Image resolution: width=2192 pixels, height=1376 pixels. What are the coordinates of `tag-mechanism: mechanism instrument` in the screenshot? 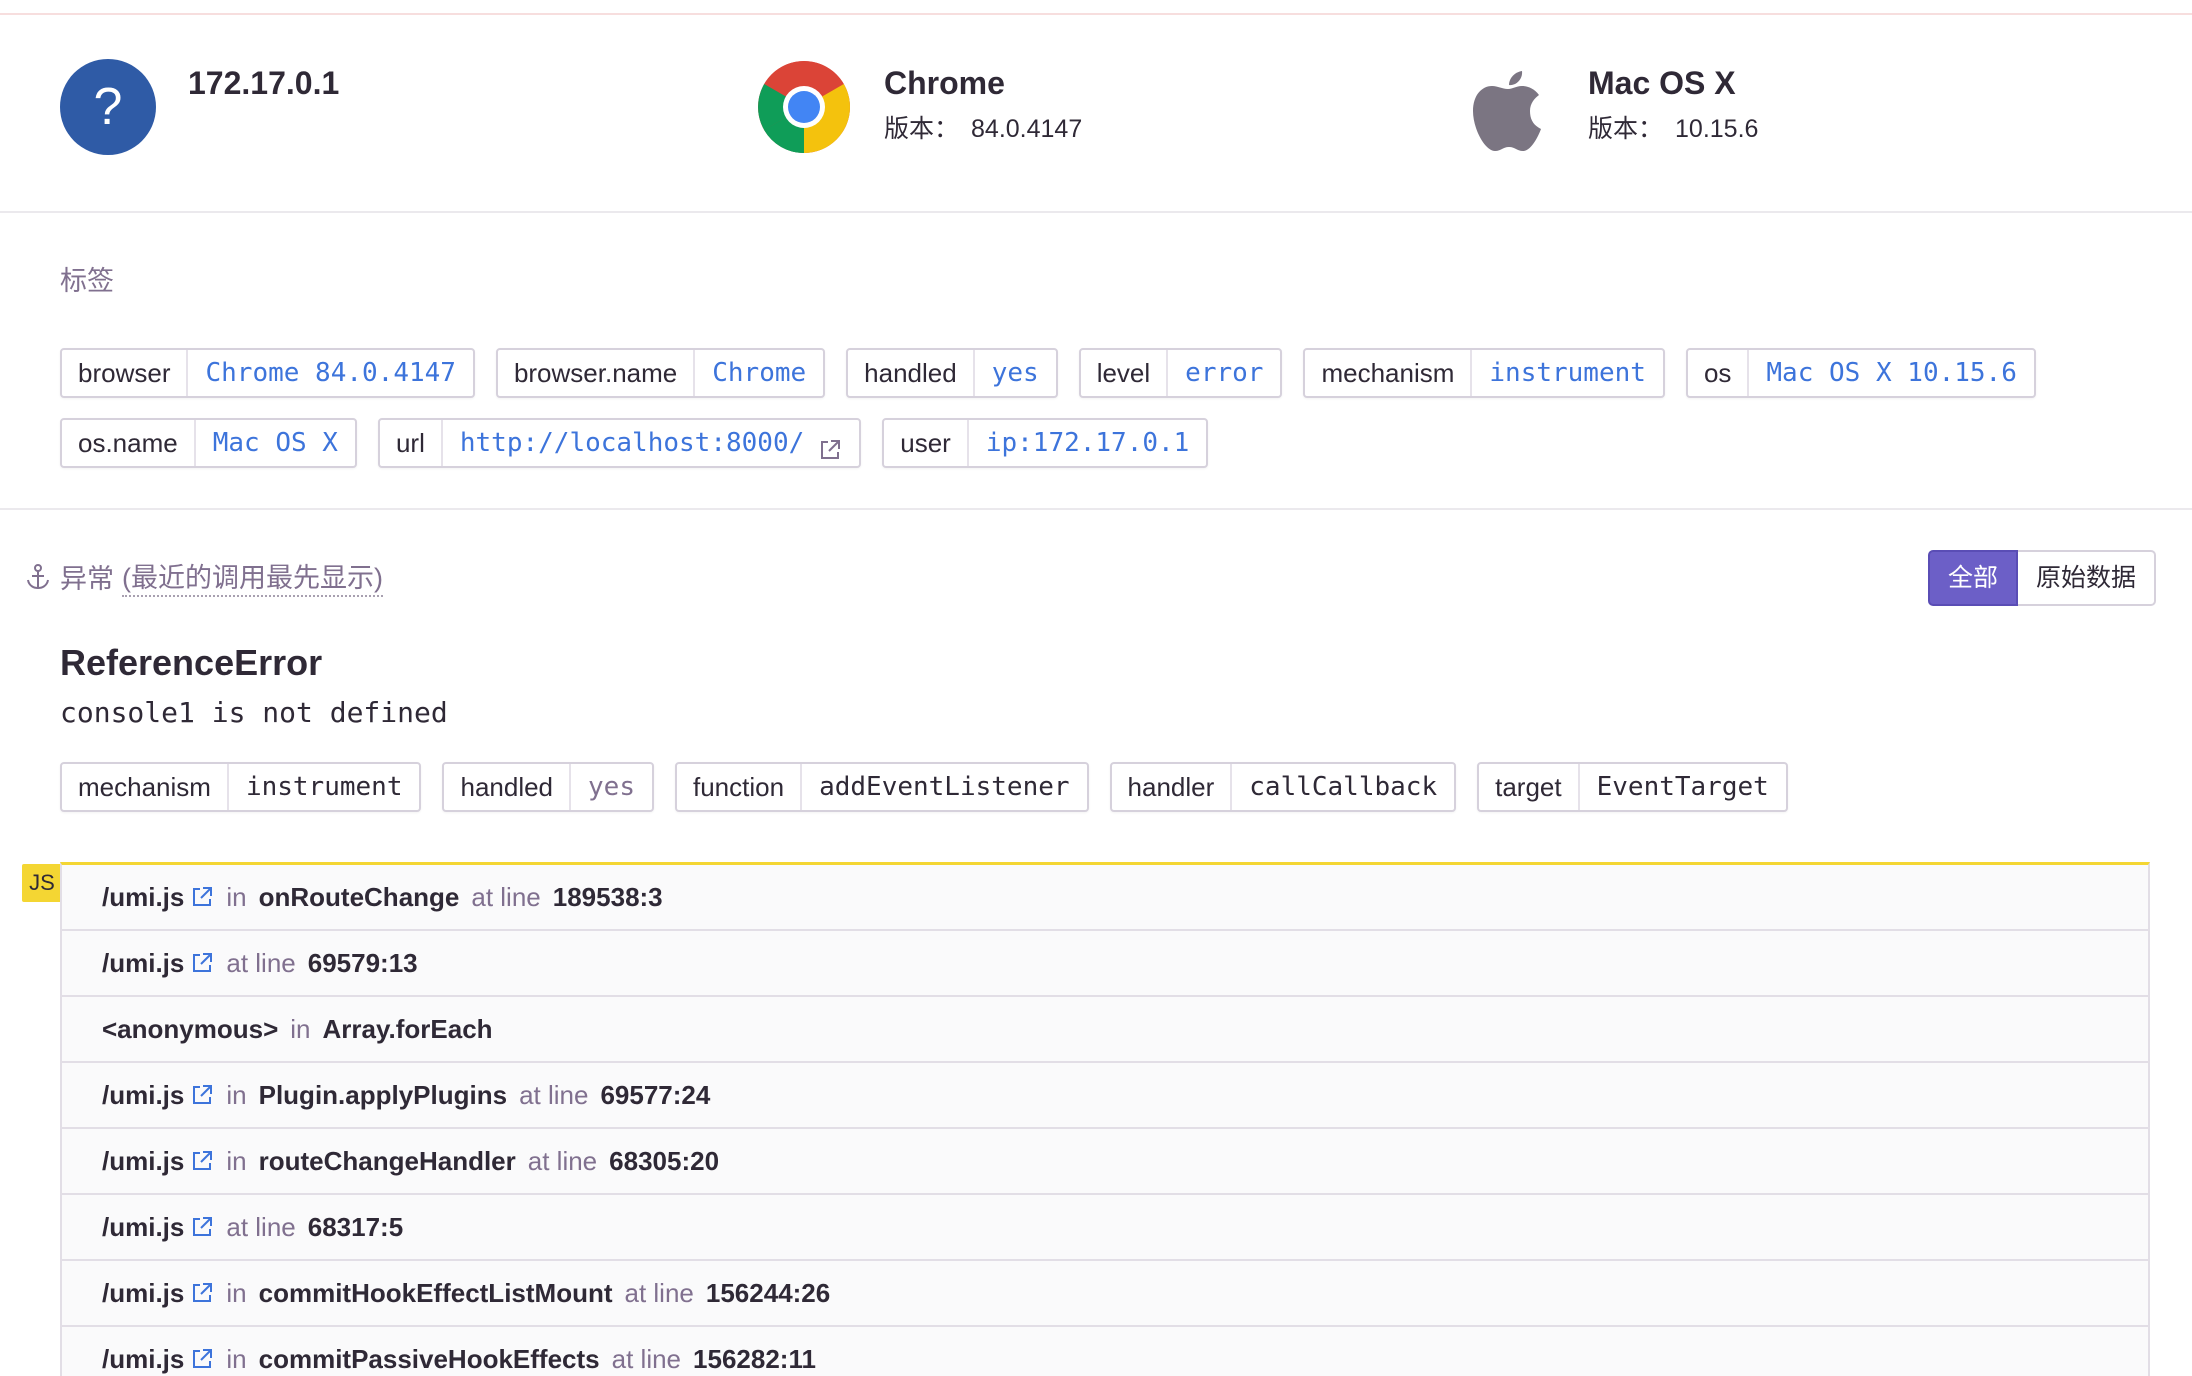 It's located at (1484, 373).